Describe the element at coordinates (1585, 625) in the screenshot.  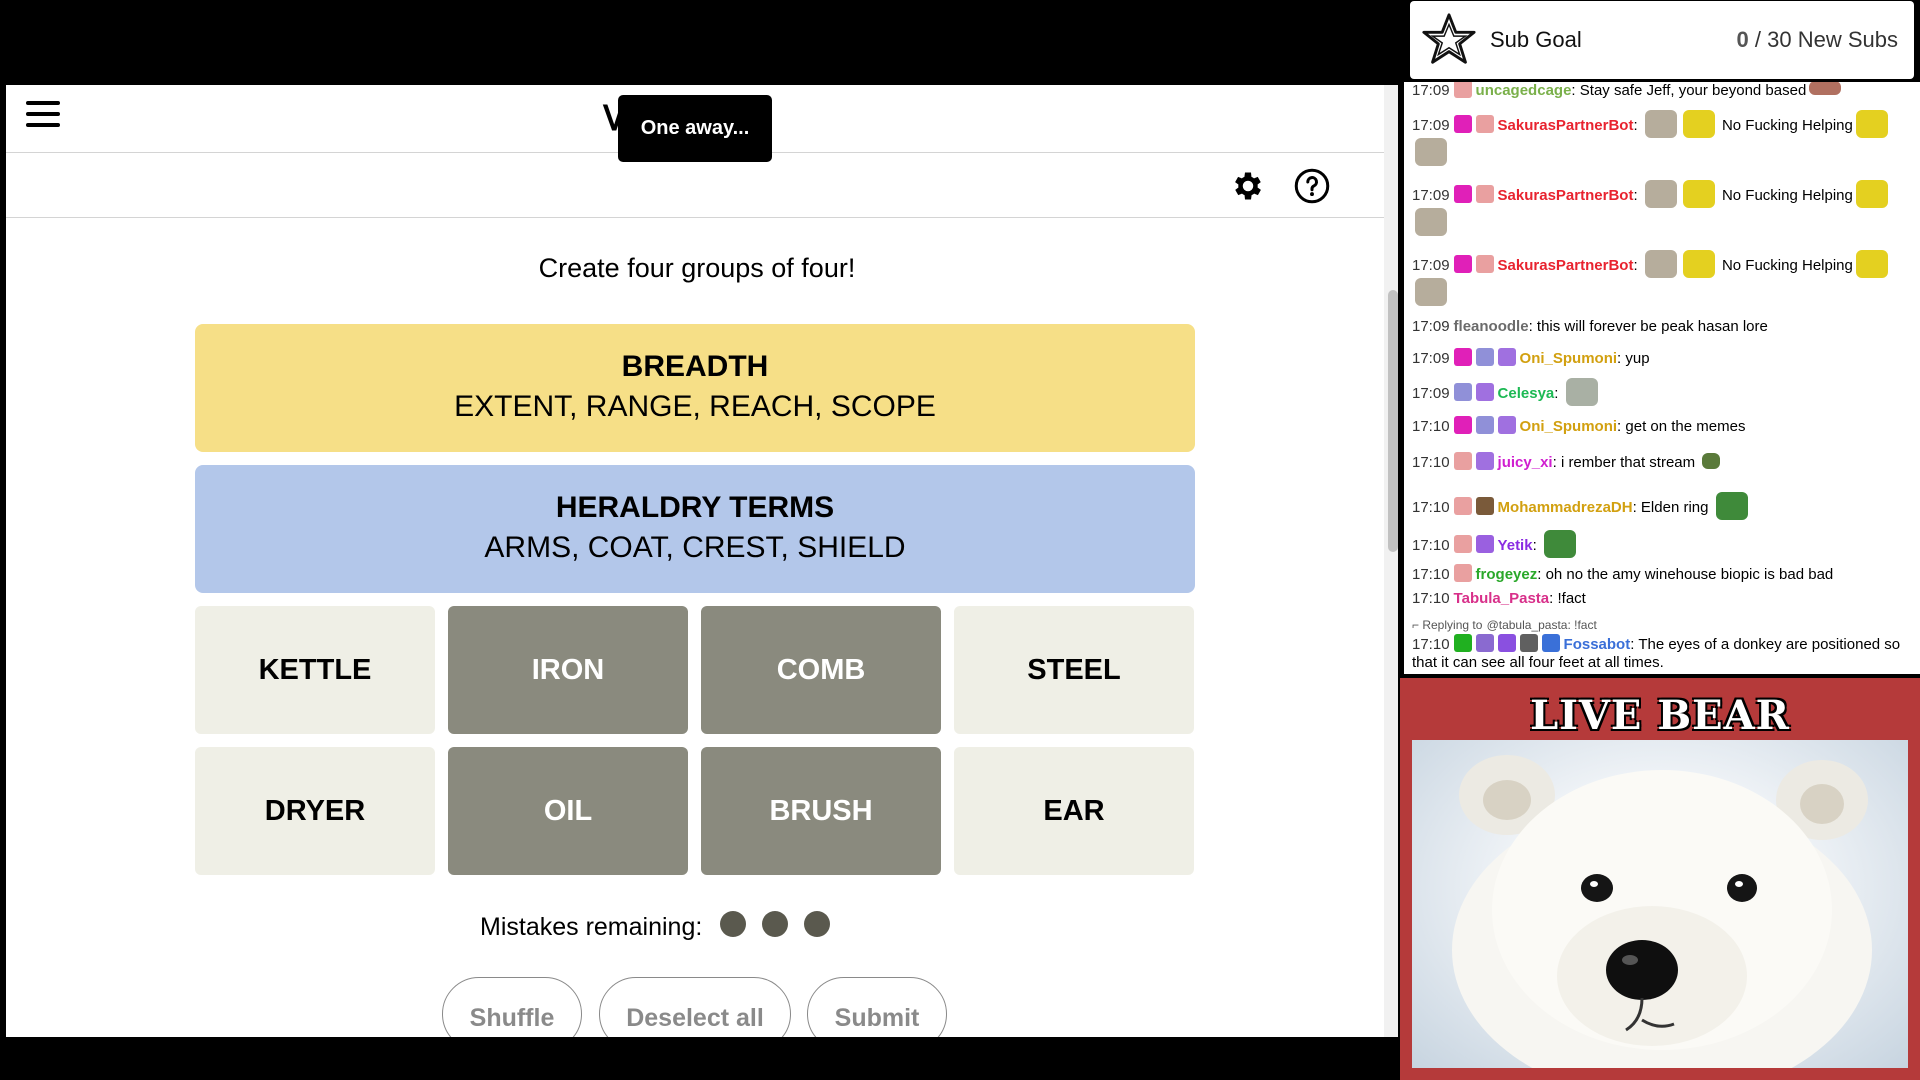
I see `reply-text: !fact` at that location.